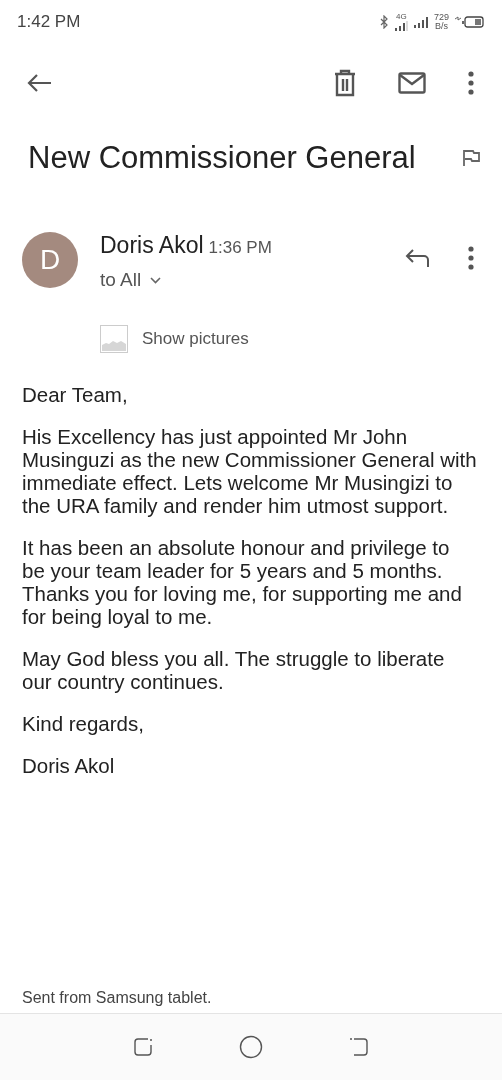 Image resolution: width=502 pixels, height=1080 pixels. I want to click on back-icon, so click(358, 1047).